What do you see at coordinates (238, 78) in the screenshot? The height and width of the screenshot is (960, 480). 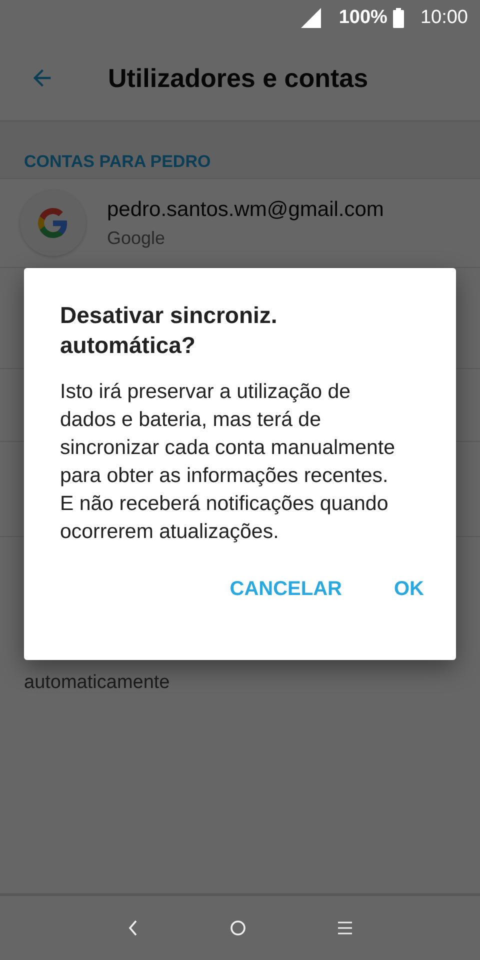 I see `screen-title: Utilizadores e contas` at bounding box center [238, 78].